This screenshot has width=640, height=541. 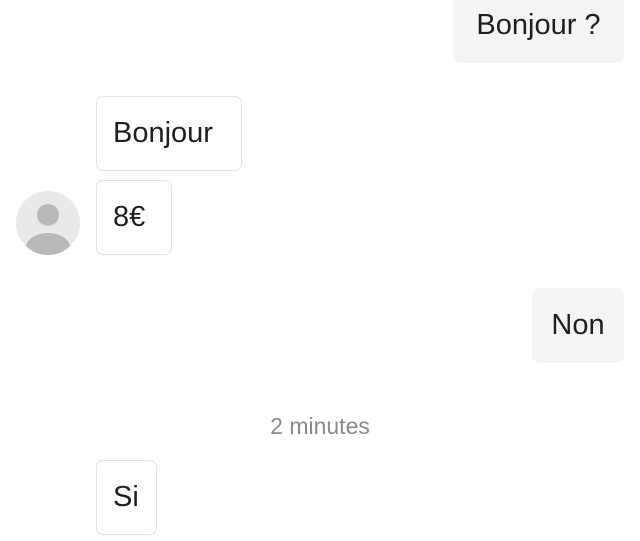 I want to click on incoming-message-bubble: Si, so click(x=126, y=497).